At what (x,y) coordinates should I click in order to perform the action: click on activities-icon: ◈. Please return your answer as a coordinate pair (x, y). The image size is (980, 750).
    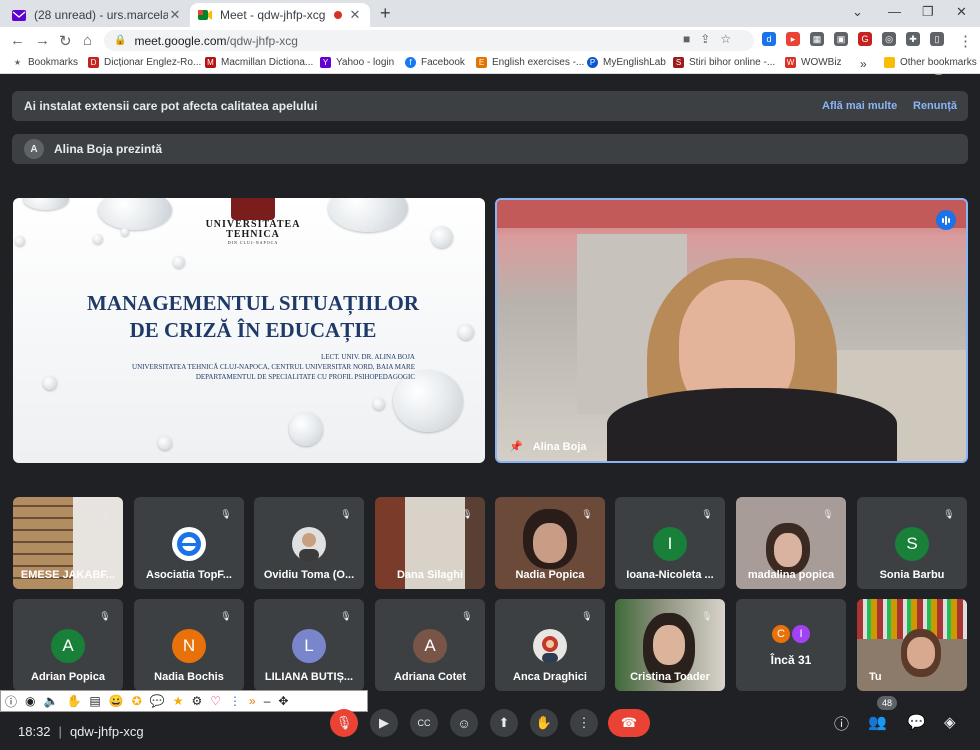
    Looking at the image, I should click on (950, 722).